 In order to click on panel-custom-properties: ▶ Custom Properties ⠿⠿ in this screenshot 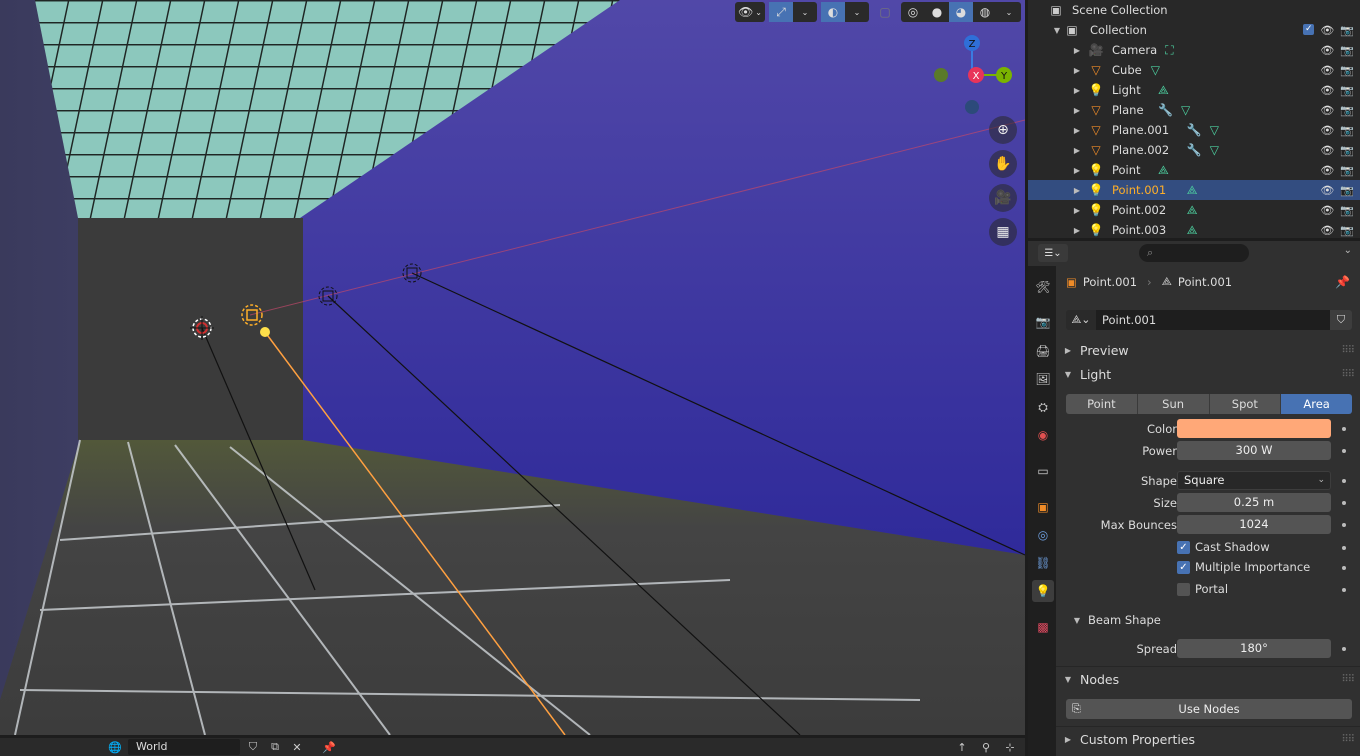, I will do `click(1208, 739)`.